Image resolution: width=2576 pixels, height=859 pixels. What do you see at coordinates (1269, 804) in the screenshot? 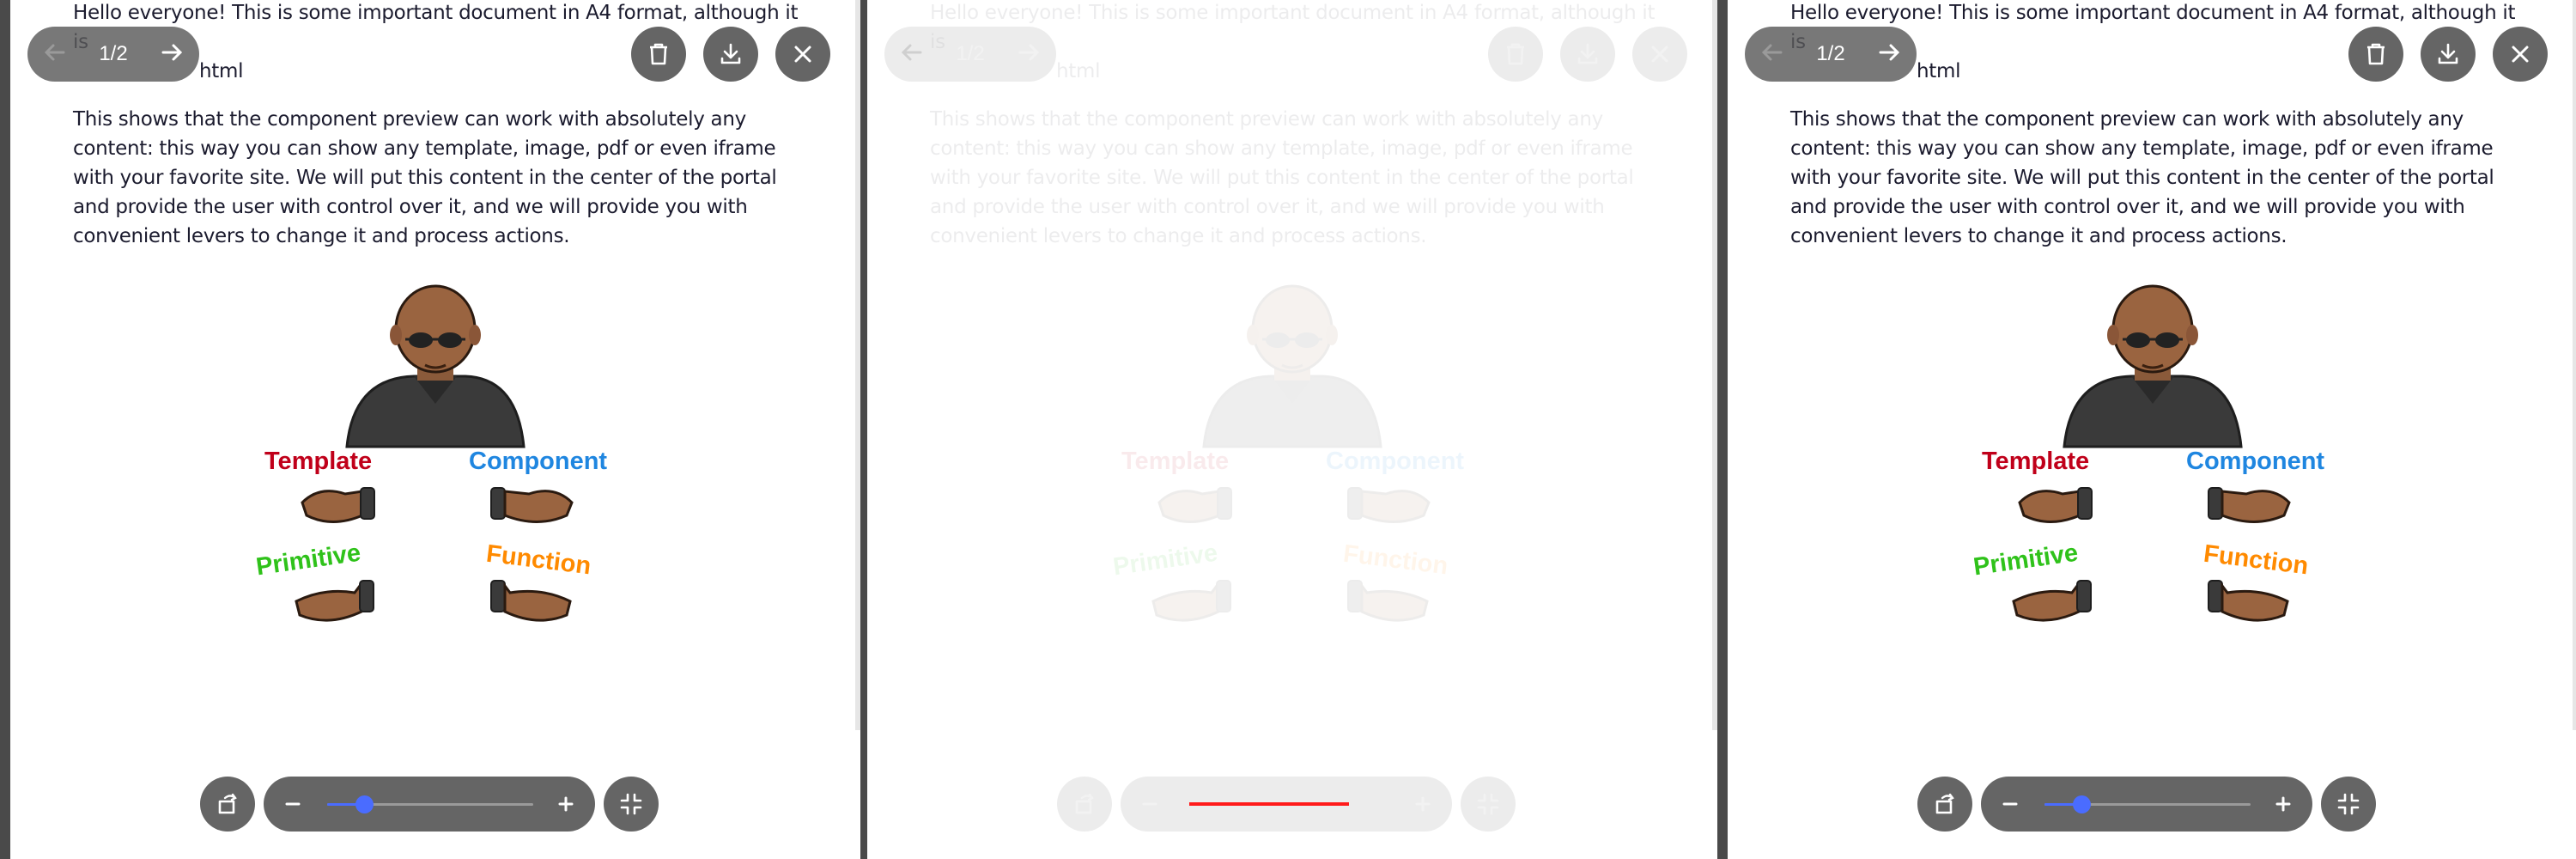
I see `loading-indicator` at bounding box center [1269, 804].